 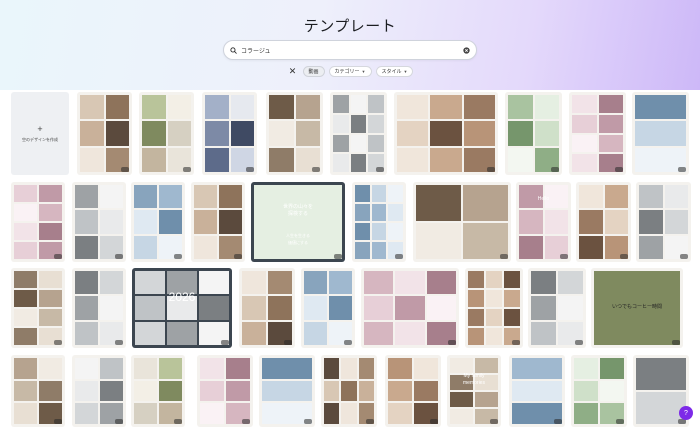 I want to click on template-thumbnail: 2026, so click(x=182, y=308).